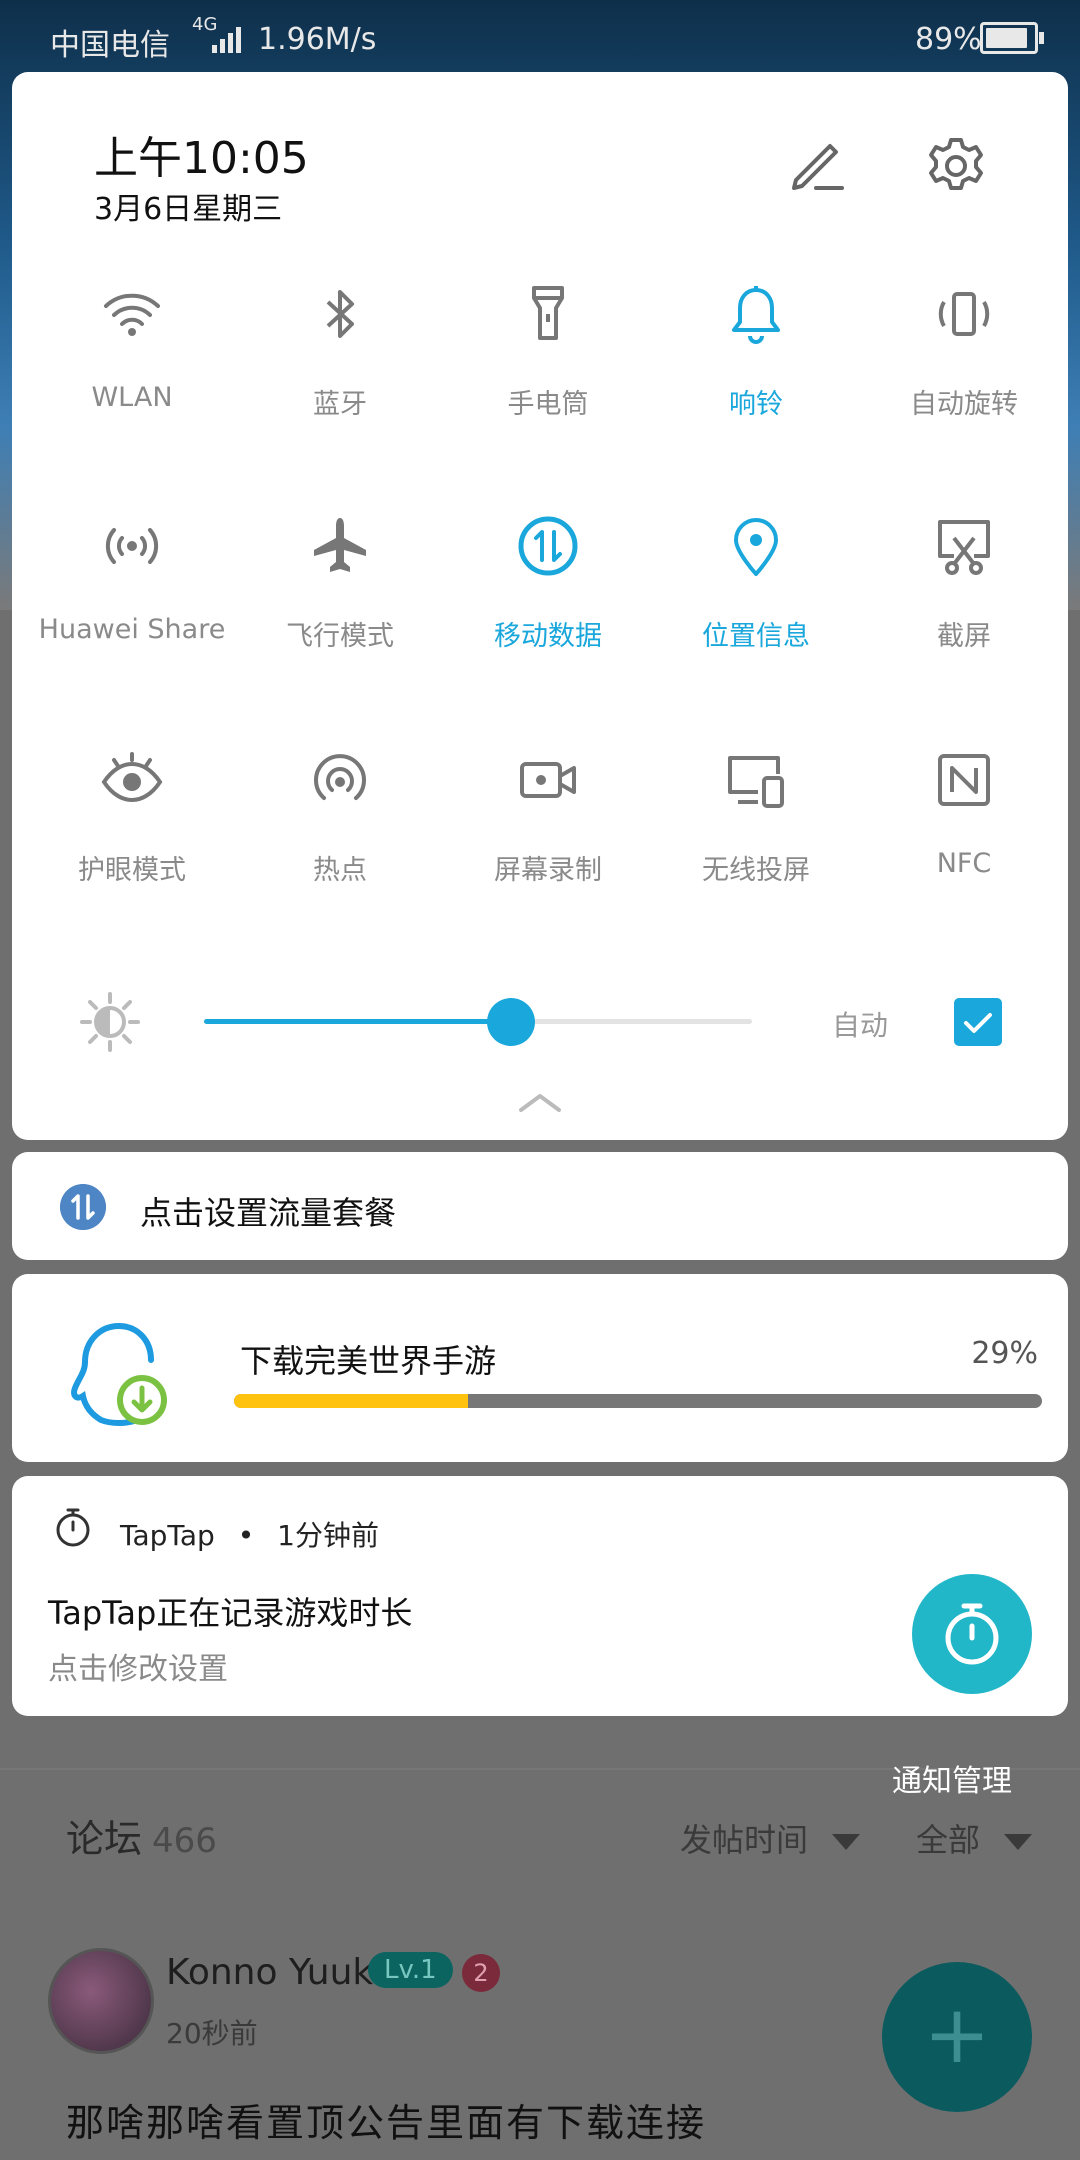  I want to click on tile-label: WLAN, so click(132, 397).